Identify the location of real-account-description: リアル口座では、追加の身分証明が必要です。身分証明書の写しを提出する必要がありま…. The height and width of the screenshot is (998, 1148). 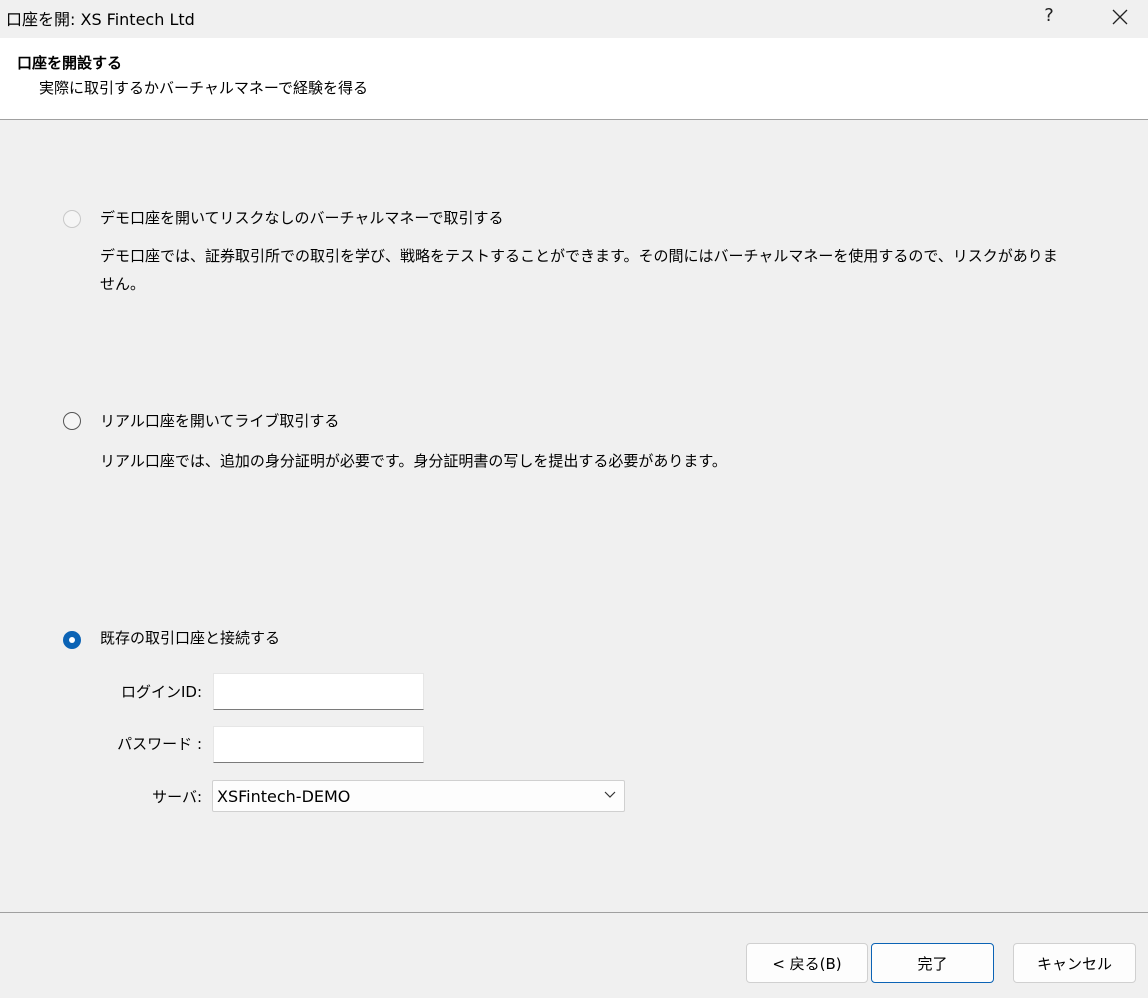
(413, 461).